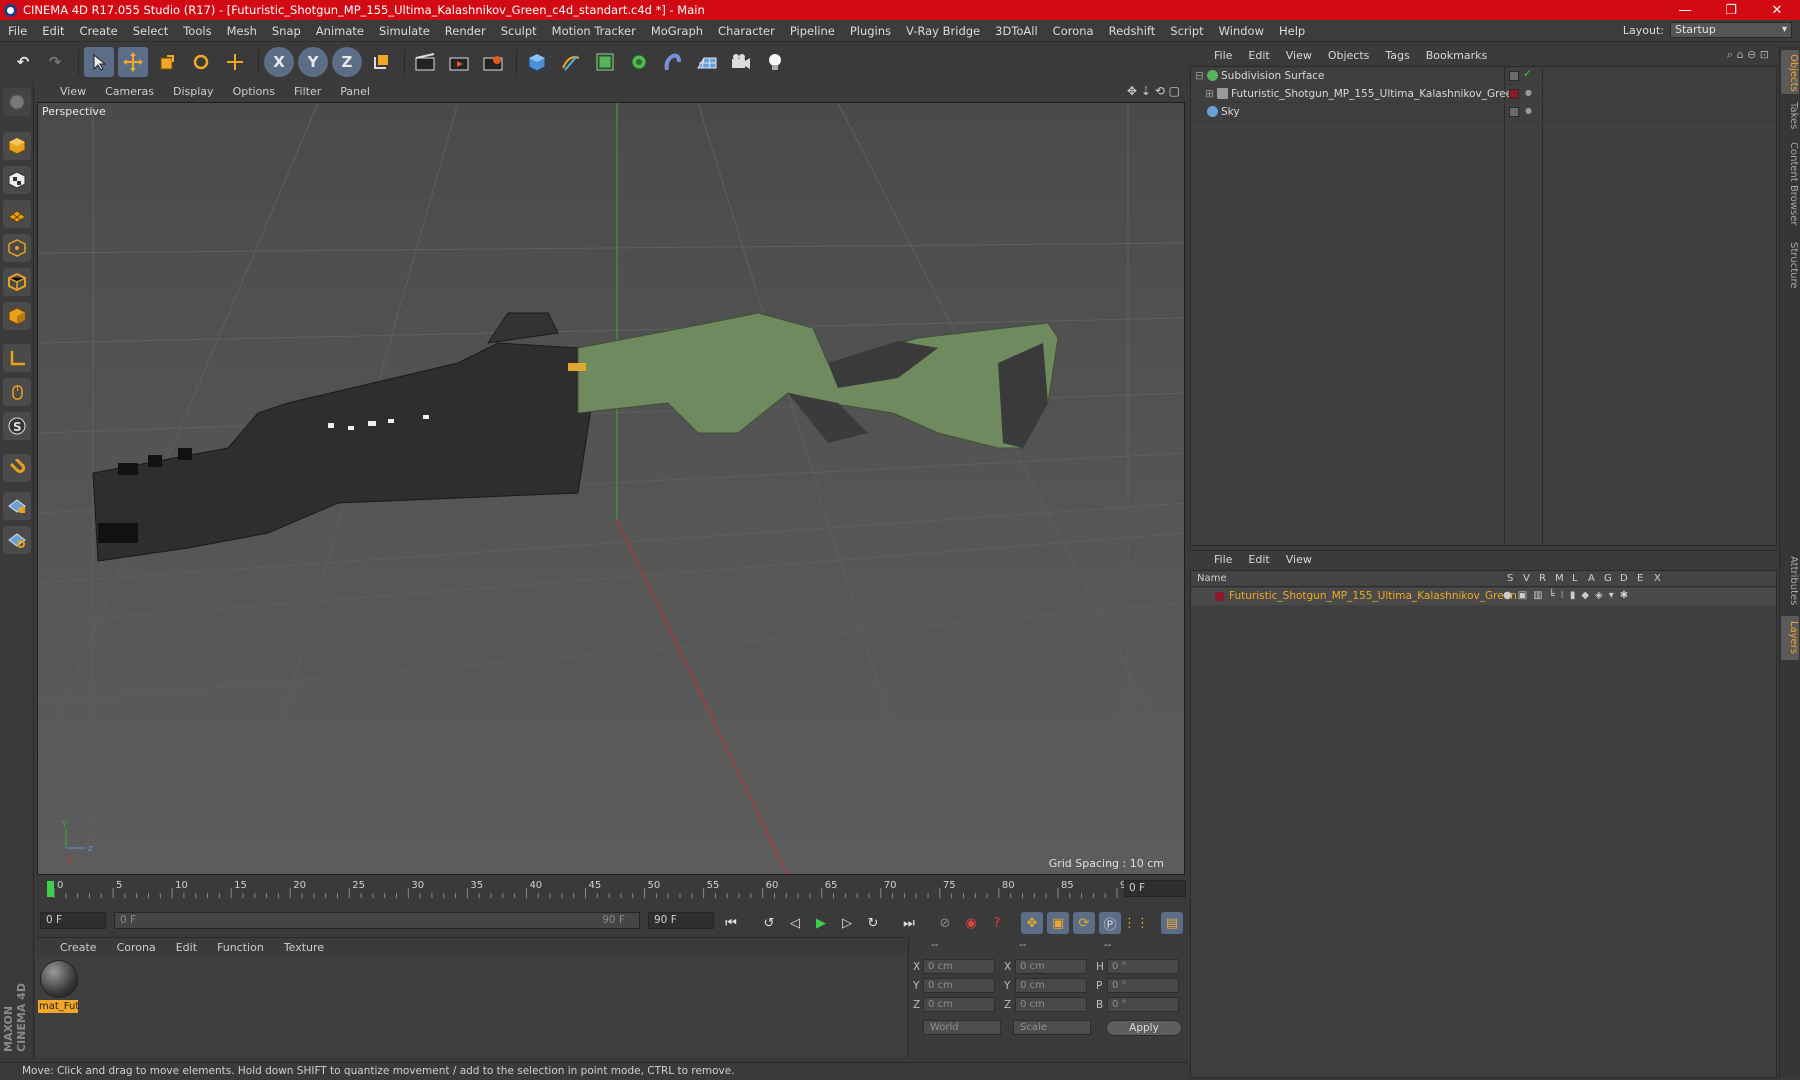 Image resolution: width=1800 pixels, height=1080 pixels. I want to click on size-z-field: 0 cm, so click(1051, 1004).